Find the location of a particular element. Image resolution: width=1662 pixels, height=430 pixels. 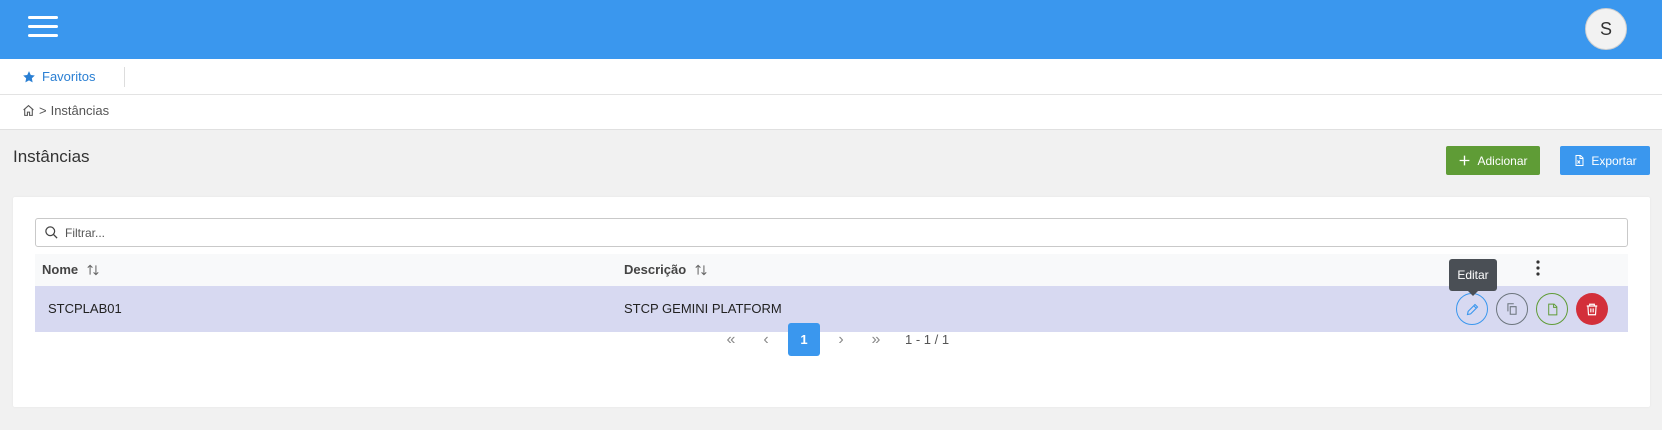

file-excel-icon is located at coordinates (1579, 160).